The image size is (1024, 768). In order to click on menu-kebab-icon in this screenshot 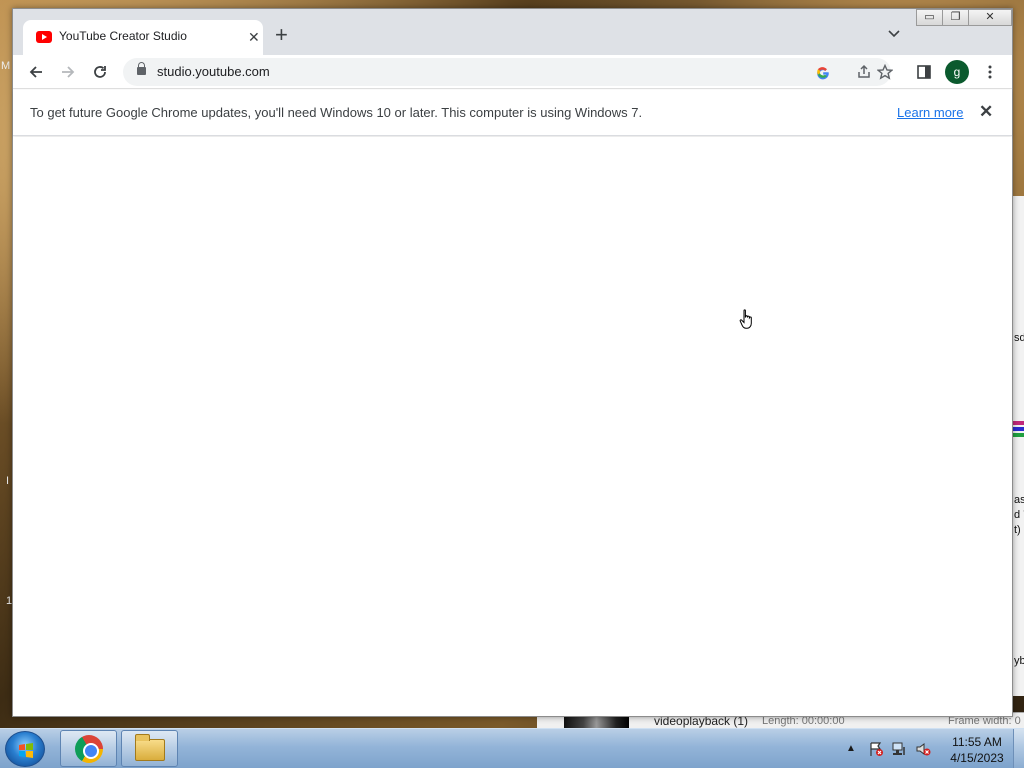, I will do `click(990, 72)`.